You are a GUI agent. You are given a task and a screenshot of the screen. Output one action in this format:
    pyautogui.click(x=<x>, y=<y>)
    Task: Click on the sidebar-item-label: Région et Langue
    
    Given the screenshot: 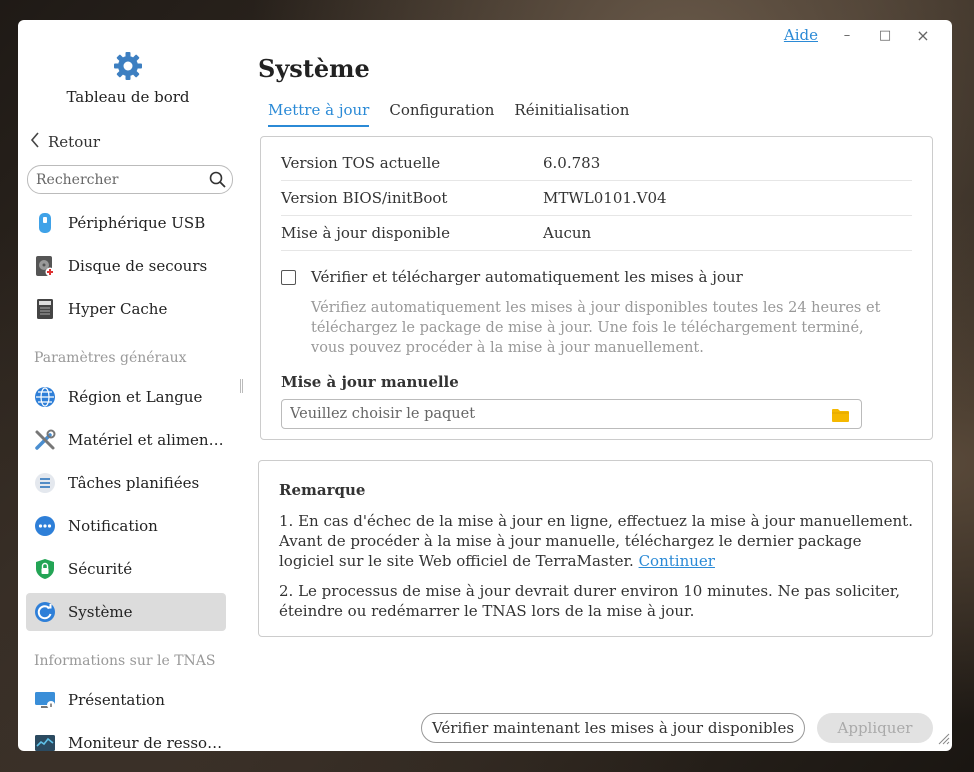 What is the action you would take?
    pyautogui.click(x=135, y=397)
    